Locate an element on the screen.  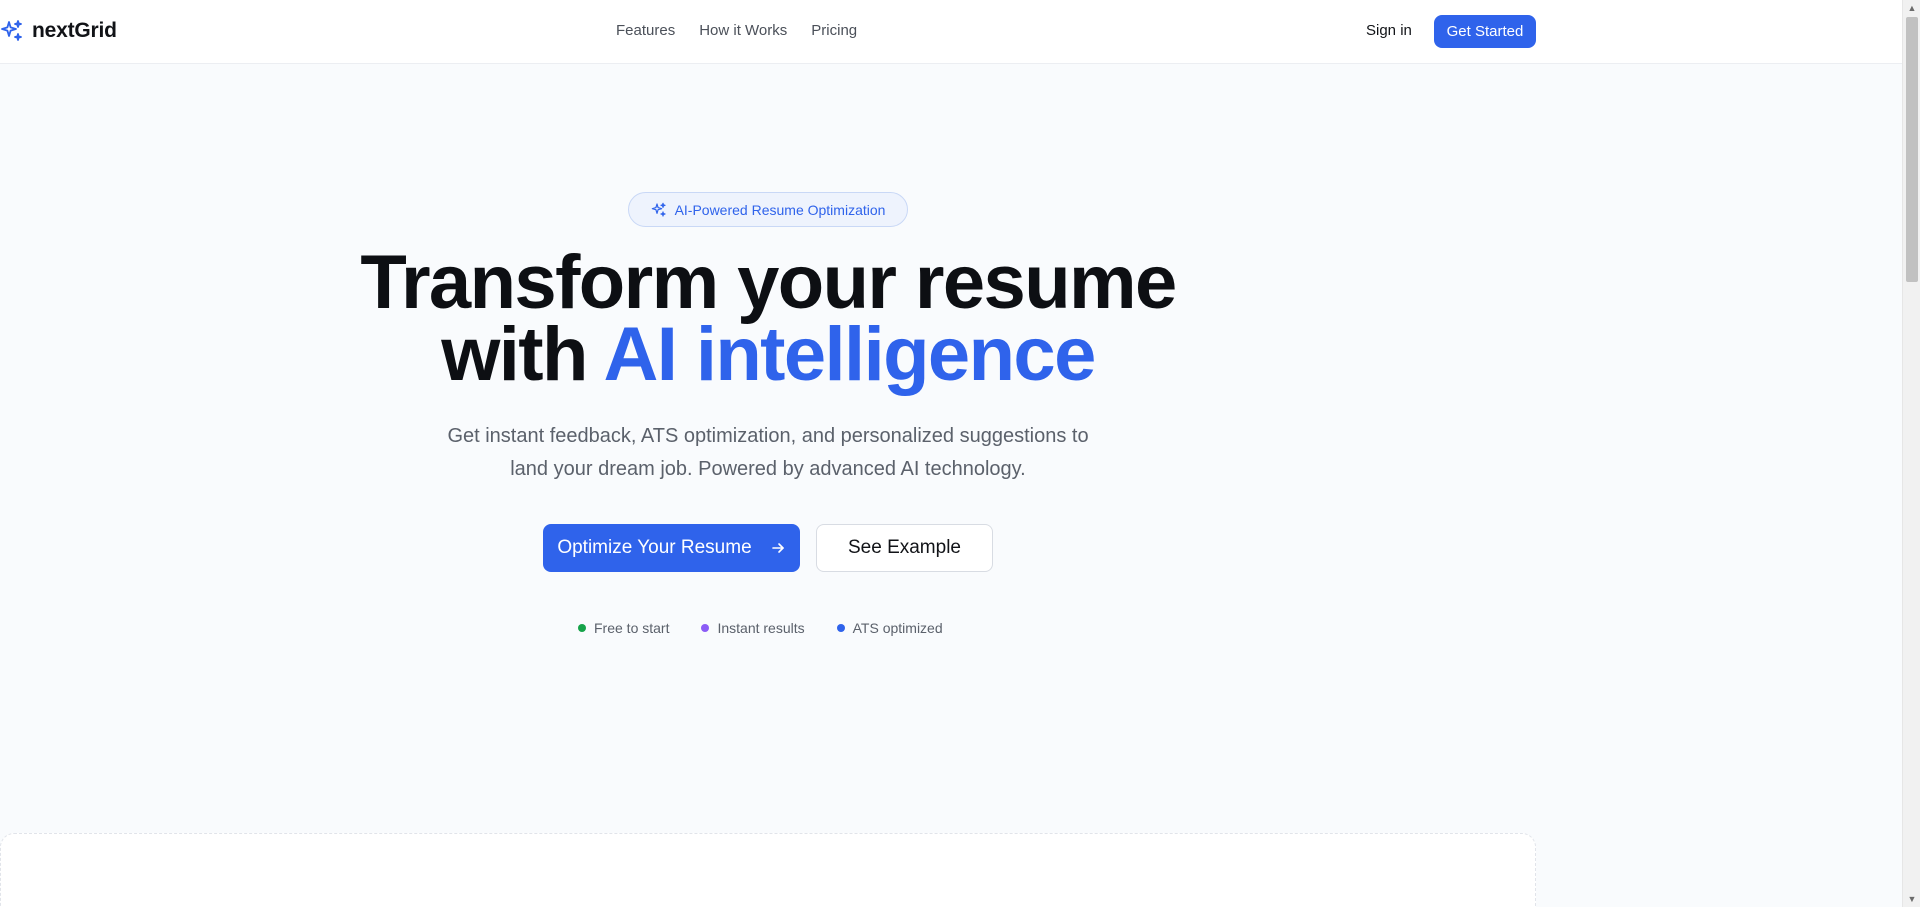
feature-label: Free to start is located at coordinates (632, 628).